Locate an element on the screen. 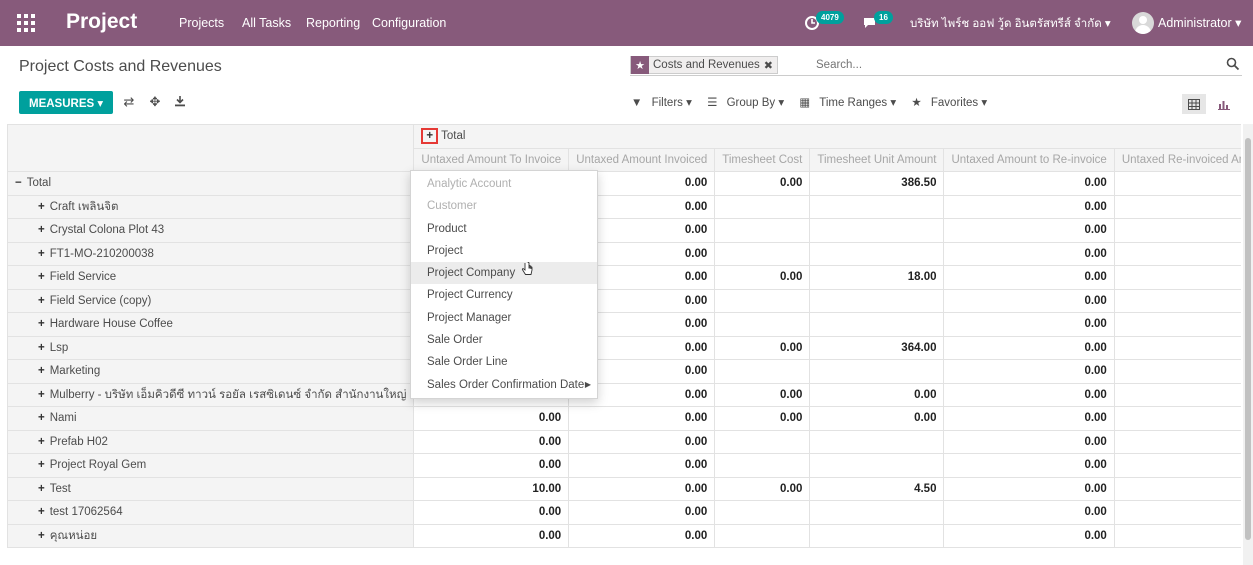  graph-view-button is located at coordinates (1224, 104).